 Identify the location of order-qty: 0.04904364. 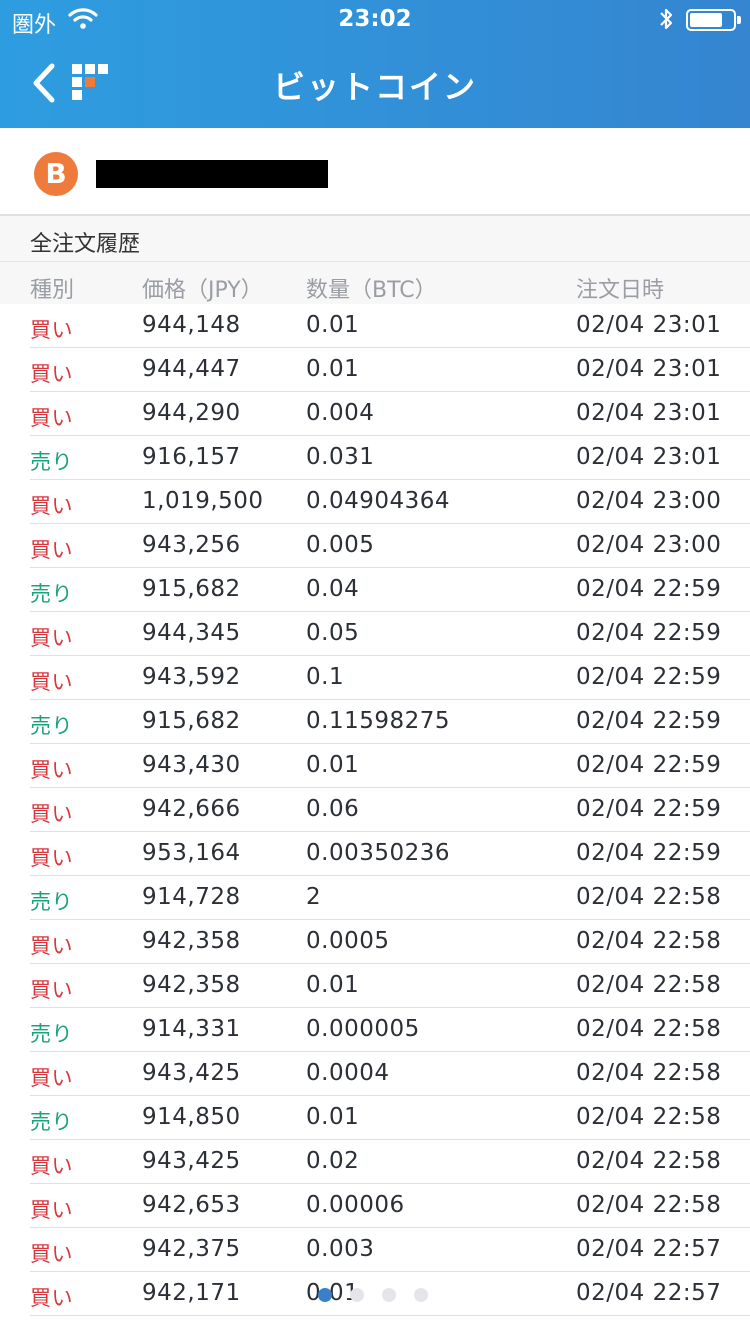
(378, 501).